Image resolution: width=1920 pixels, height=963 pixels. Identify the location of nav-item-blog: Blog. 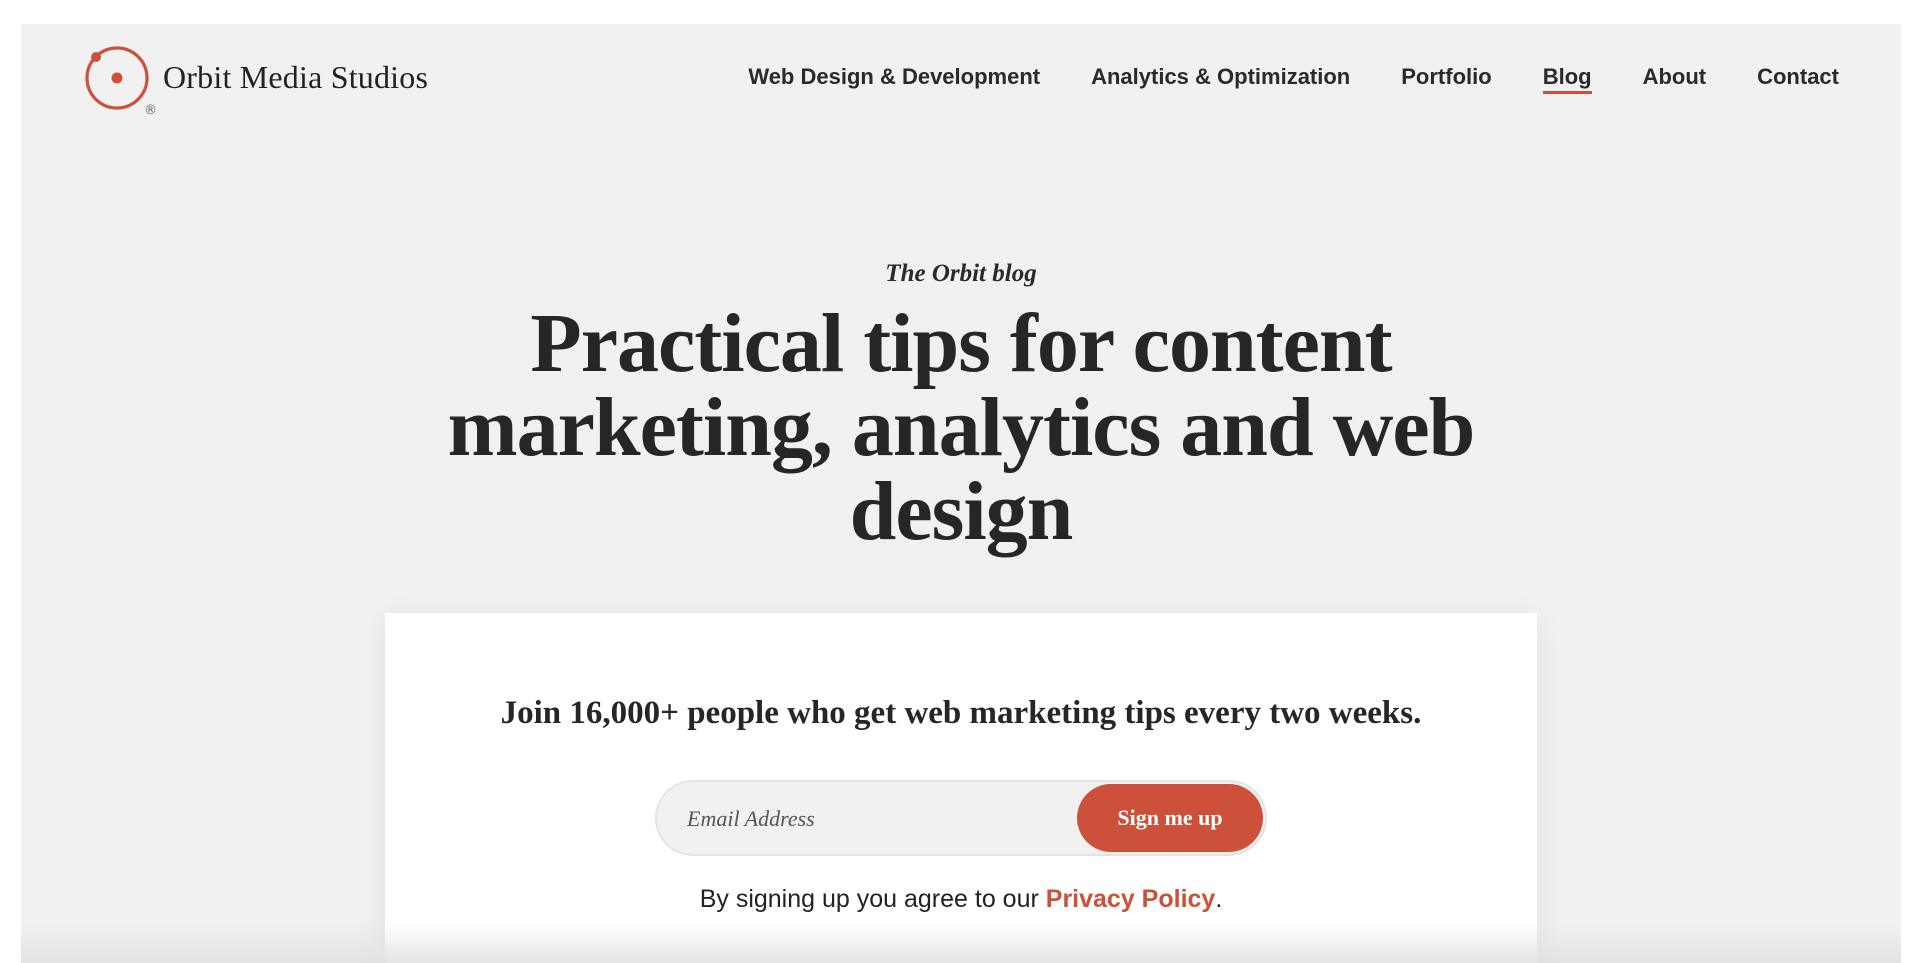
(1567, 79).